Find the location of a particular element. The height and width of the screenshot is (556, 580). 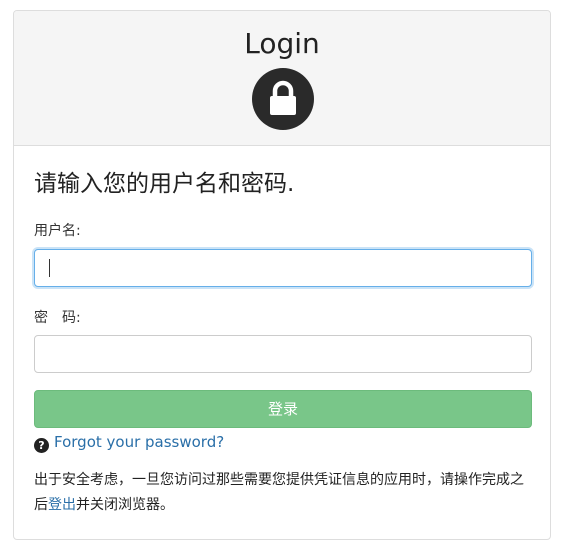

password-field is located at coordinates (283, 354).